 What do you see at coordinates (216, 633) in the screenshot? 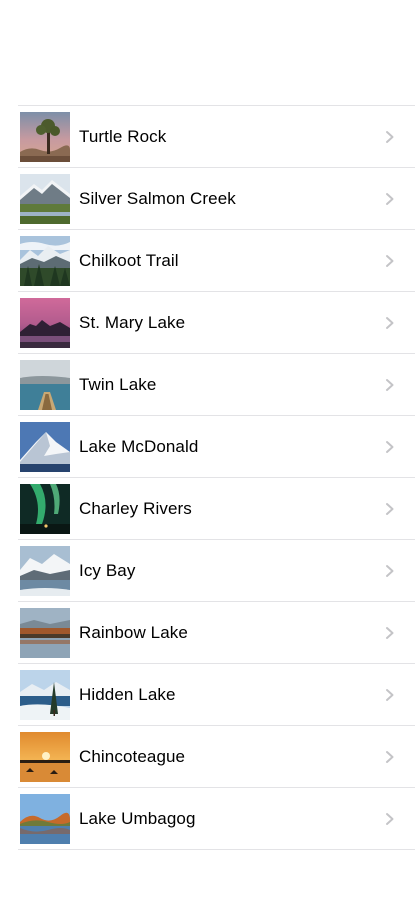
I see `landmark-row-rainbow-lake: Rainbow Lake` at bounding box center [216, 633].